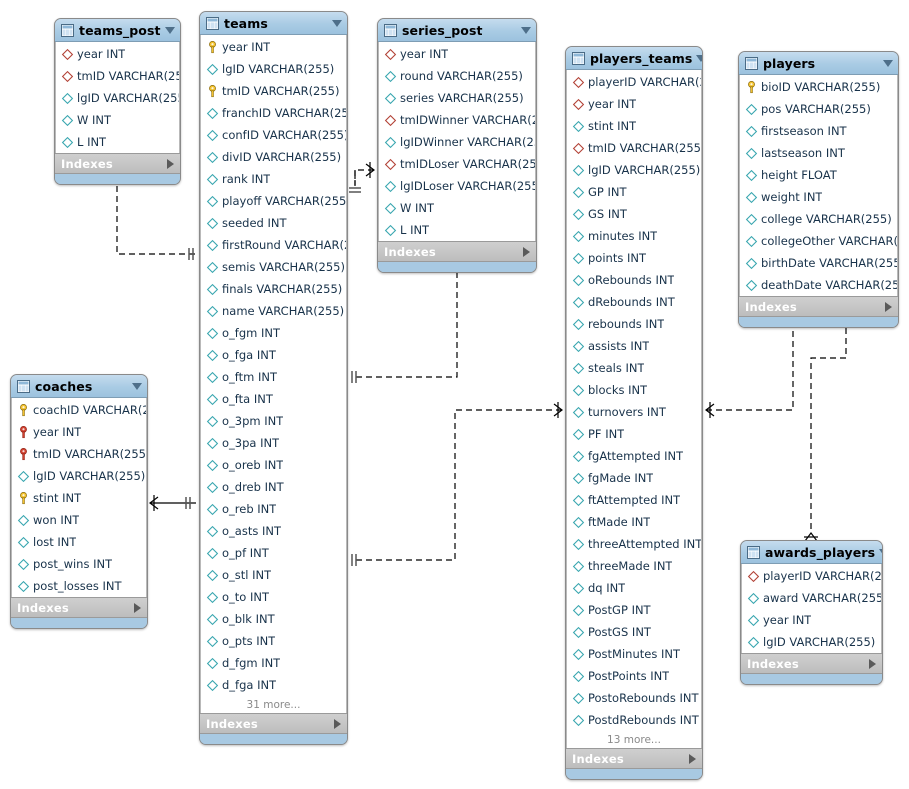 The width and height of the screenshot is (909, 789). Describe the element at coordinates (634, 192) in the screenshot. I see `column-row: GP INT` at that location.